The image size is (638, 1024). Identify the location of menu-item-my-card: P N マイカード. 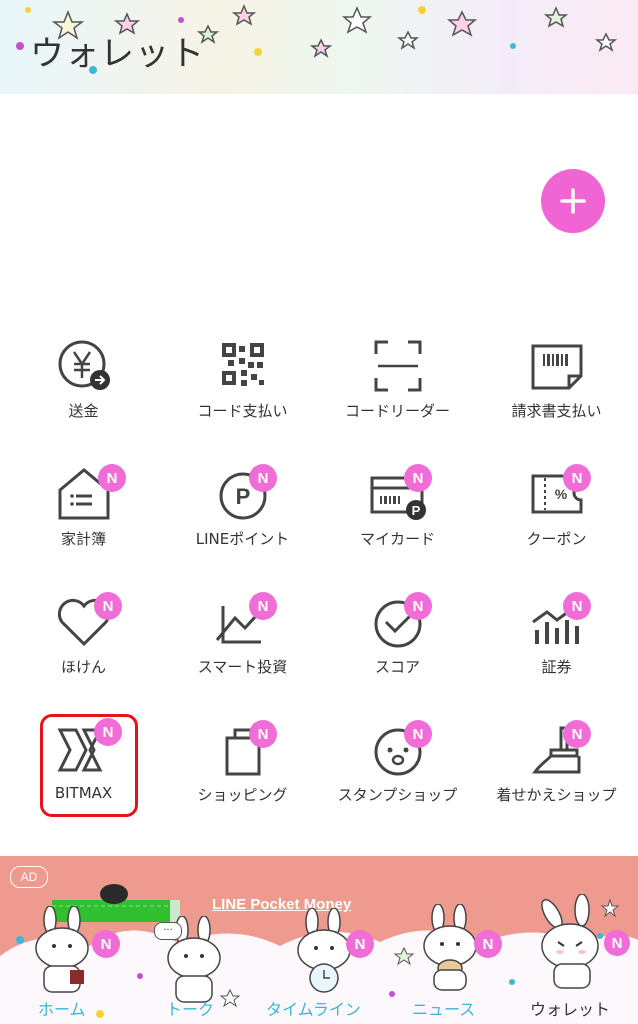
(397, 513).